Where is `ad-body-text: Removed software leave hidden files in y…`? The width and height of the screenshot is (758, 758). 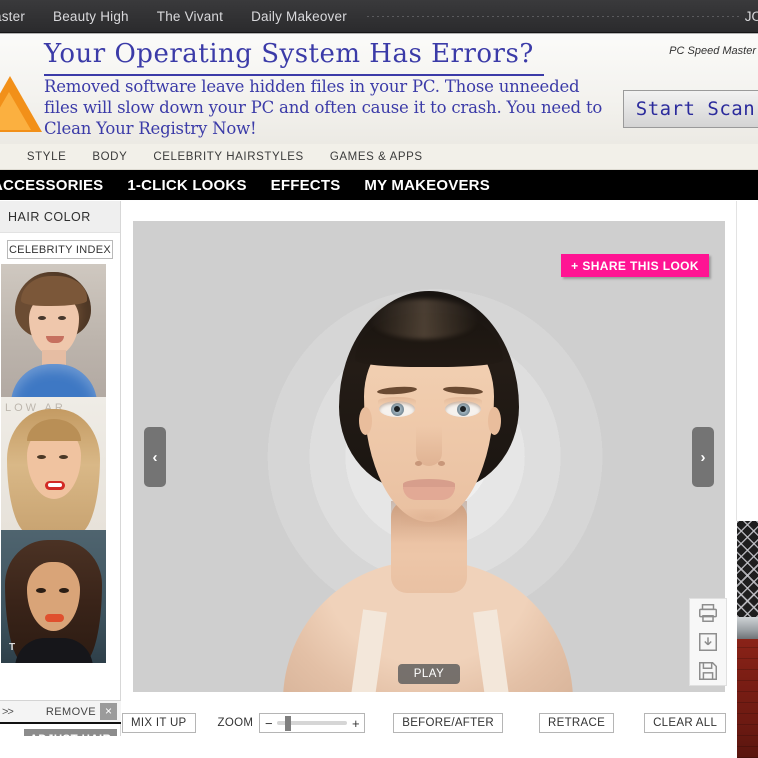 ad-body-text: Removed software leave hidden files in y… is located at coordinates (323, 107).